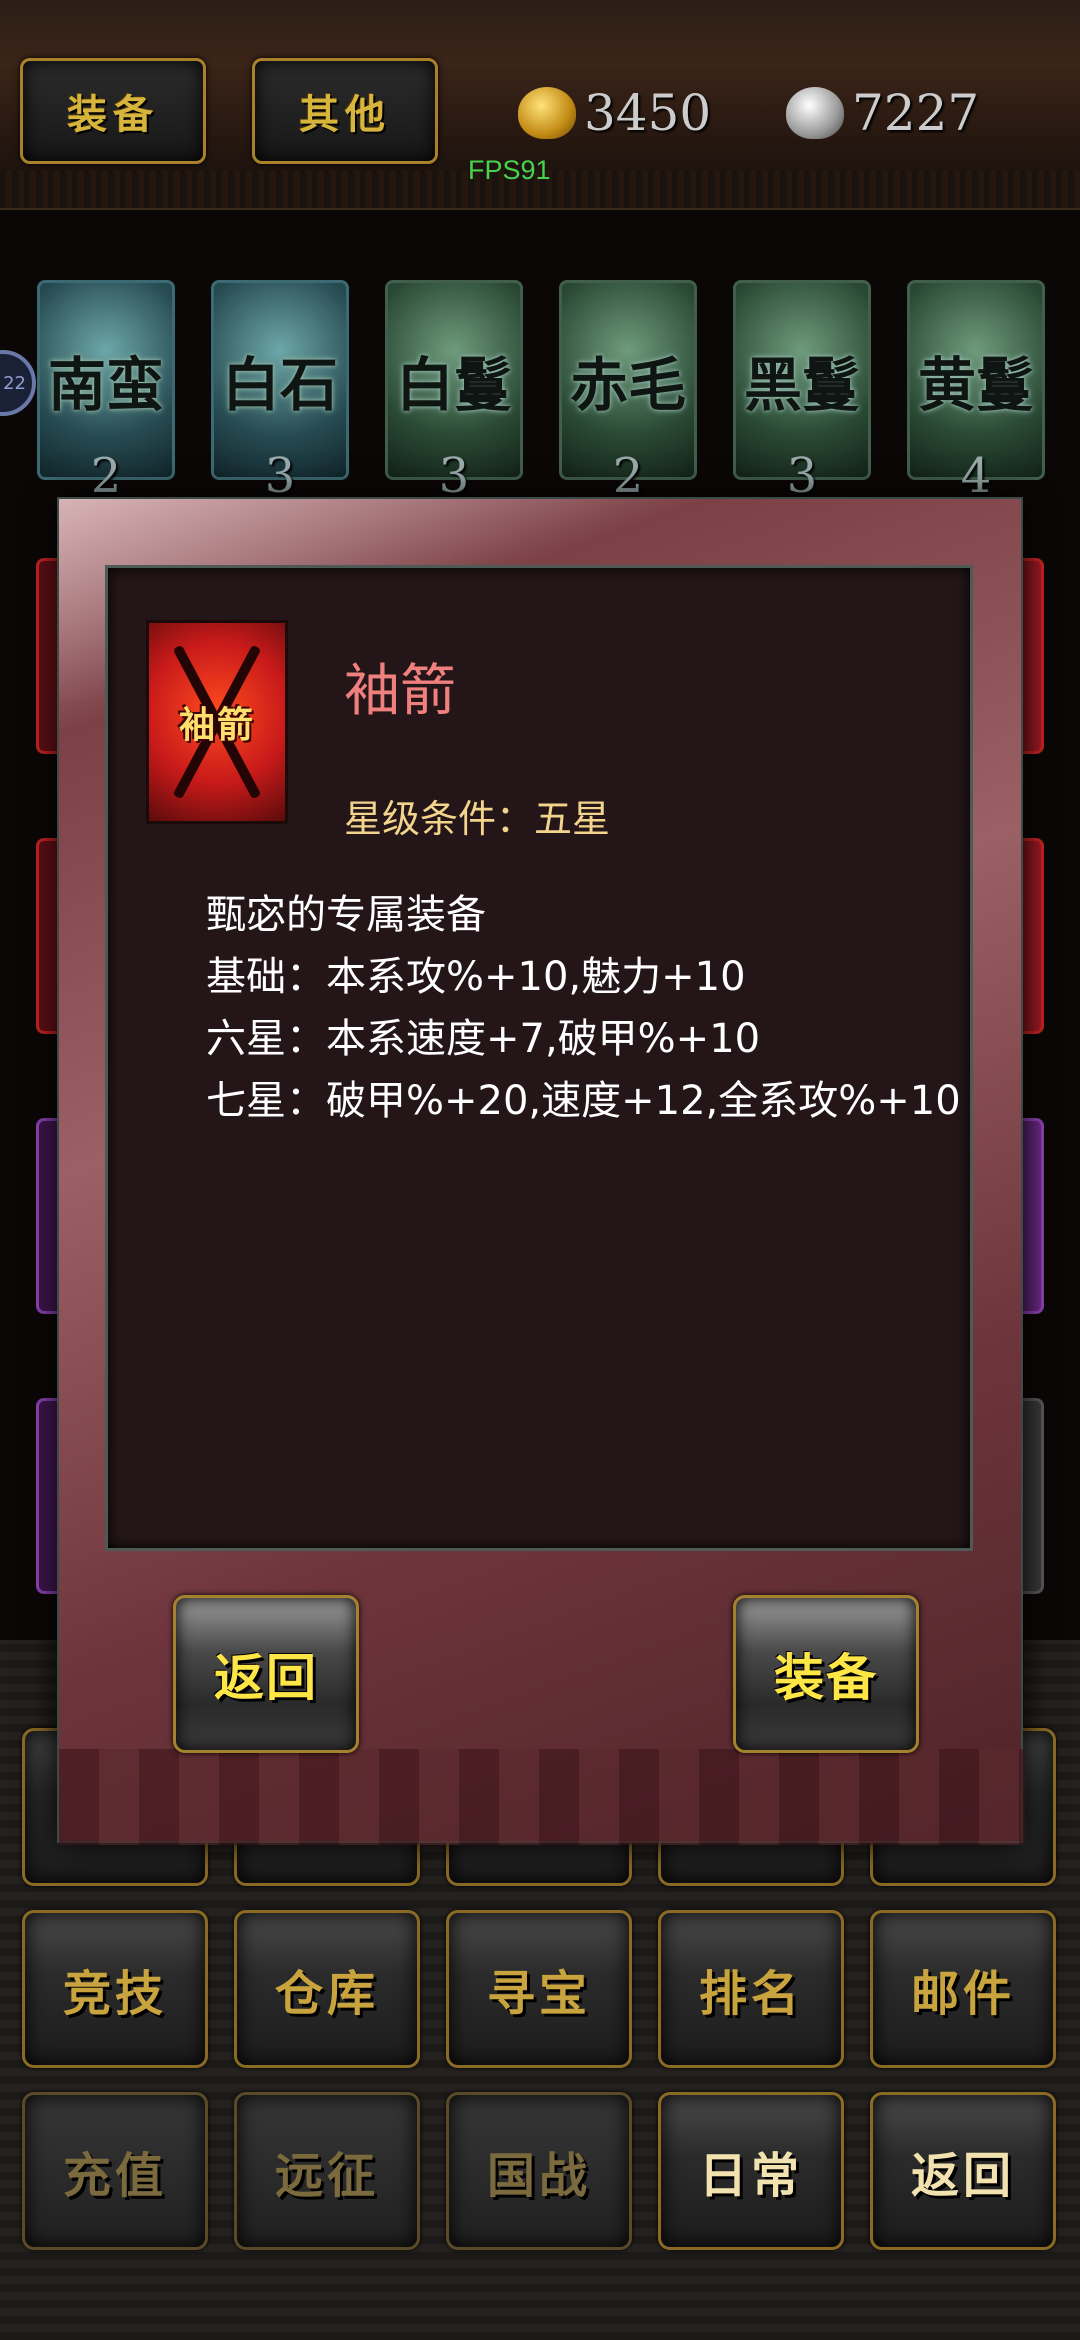  I want to click on menu-button-nation-war: 国战, so click(539, 2171).